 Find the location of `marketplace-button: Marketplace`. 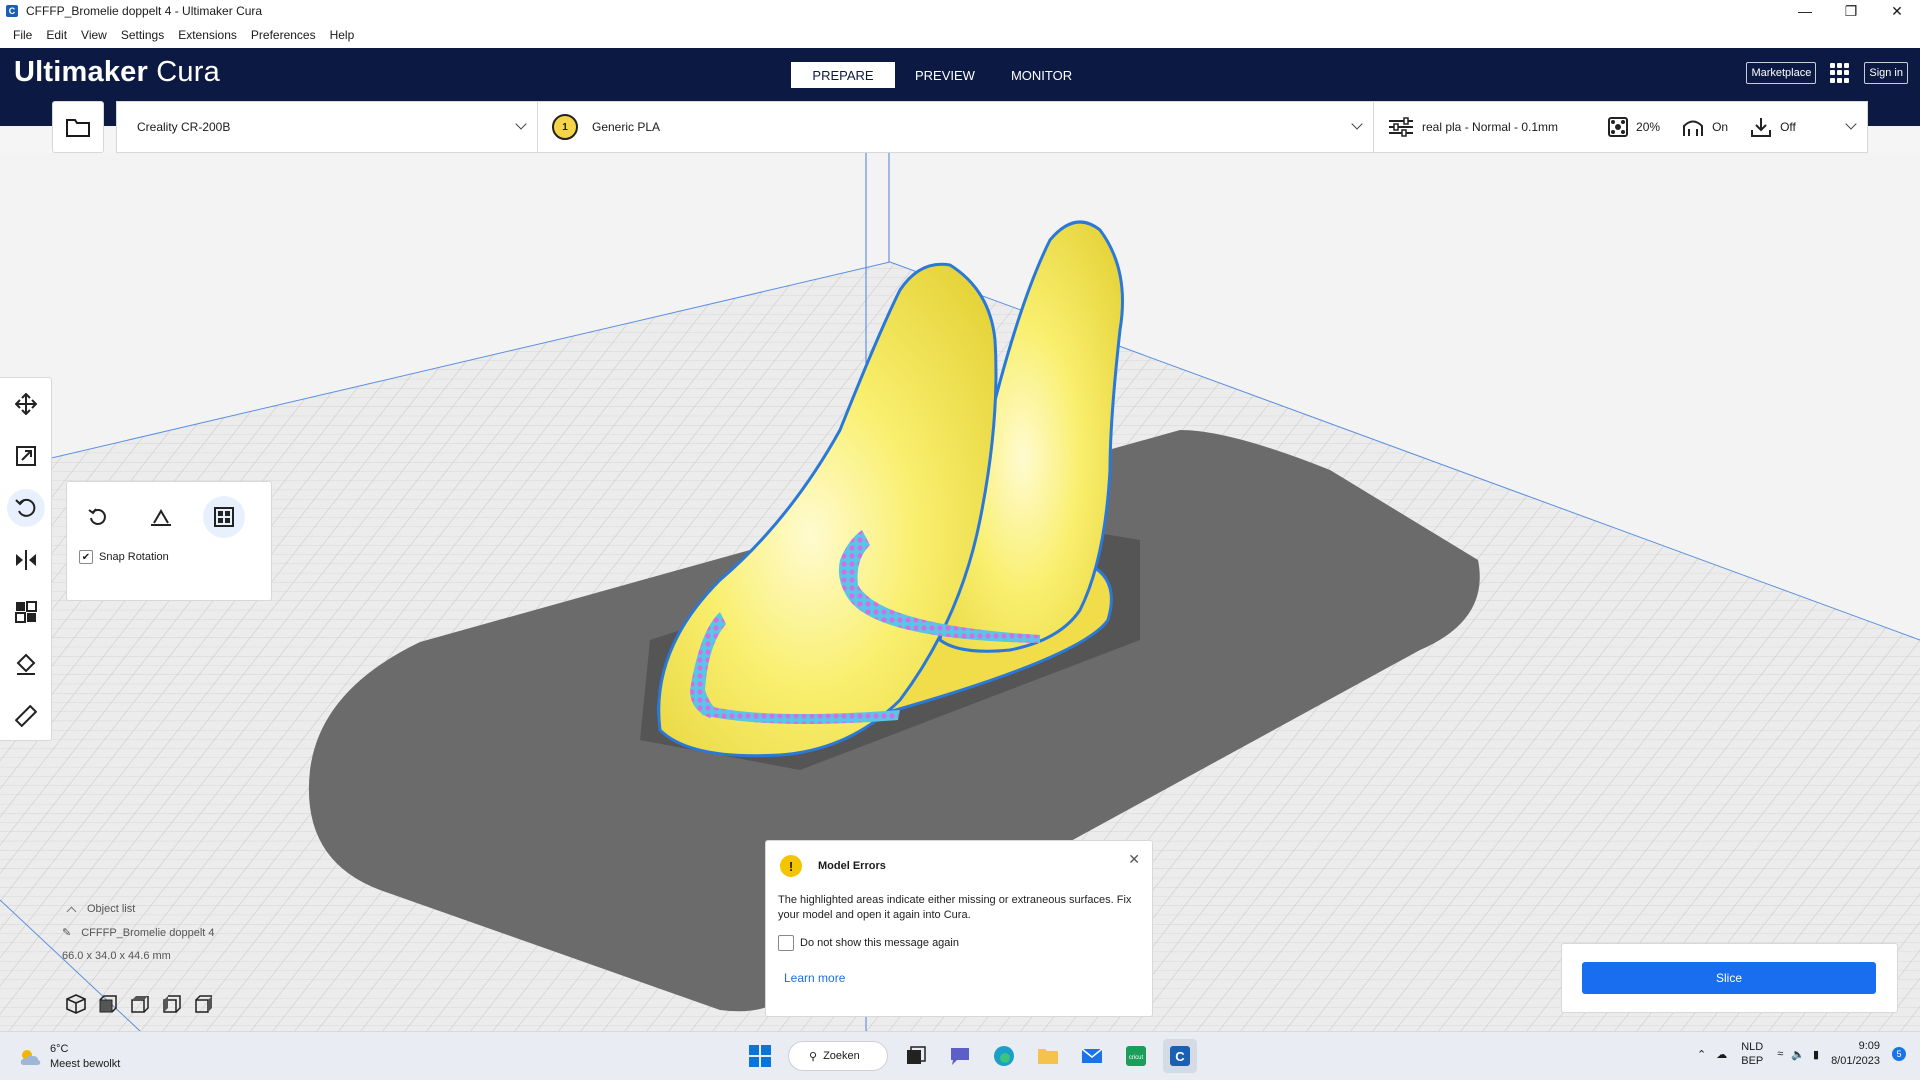

marketplace-button: Marketplace is located at coordinates (1781, 73).